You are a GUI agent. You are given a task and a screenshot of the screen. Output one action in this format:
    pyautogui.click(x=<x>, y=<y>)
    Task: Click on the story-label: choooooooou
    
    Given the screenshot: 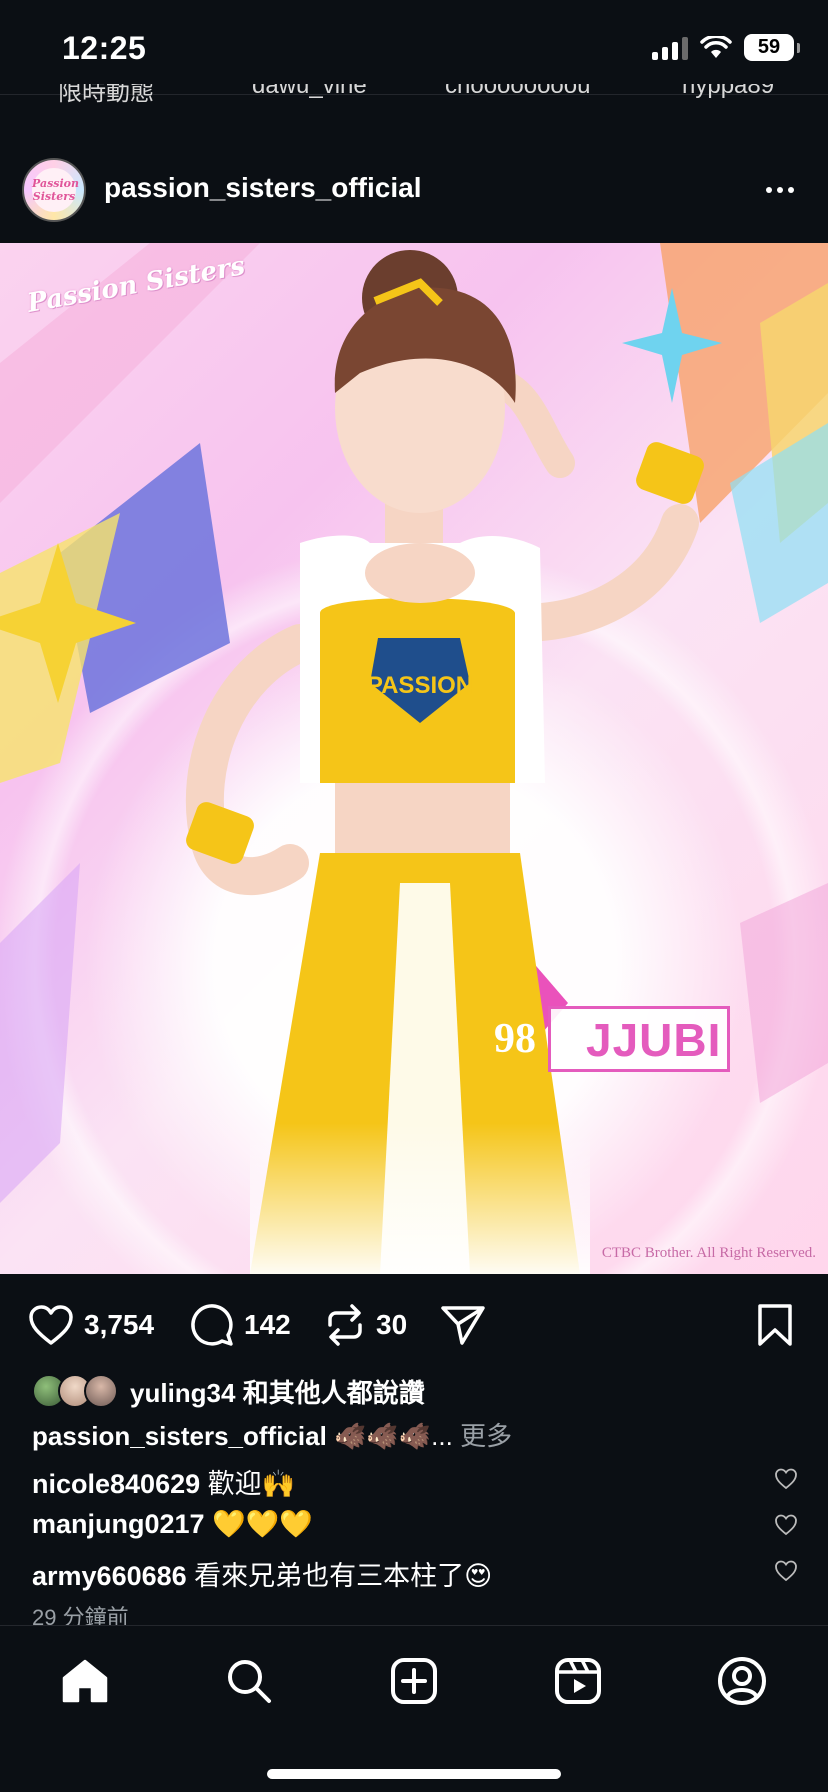 What is the action you would take?
    pyautogui.click(x=517, y=92)
    